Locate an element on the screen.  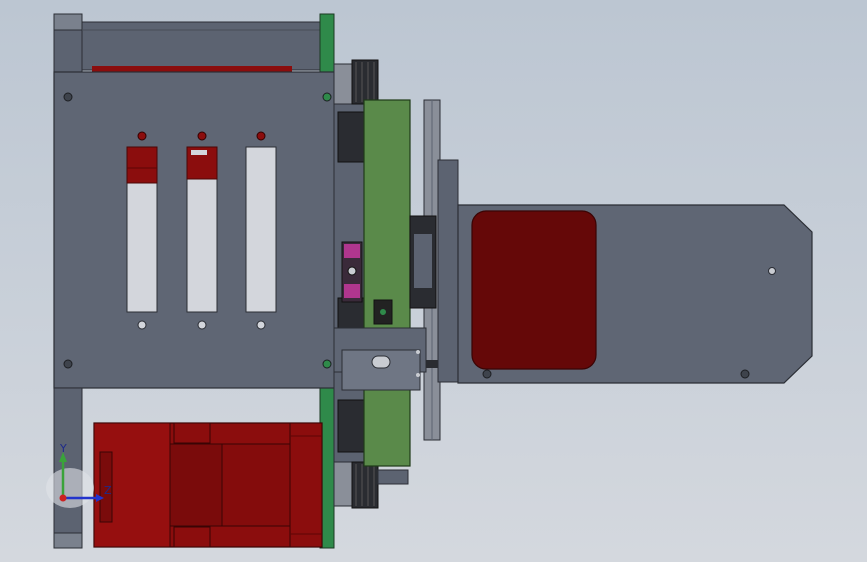
z-axis-label: Z is located at coordinates (108, 490).